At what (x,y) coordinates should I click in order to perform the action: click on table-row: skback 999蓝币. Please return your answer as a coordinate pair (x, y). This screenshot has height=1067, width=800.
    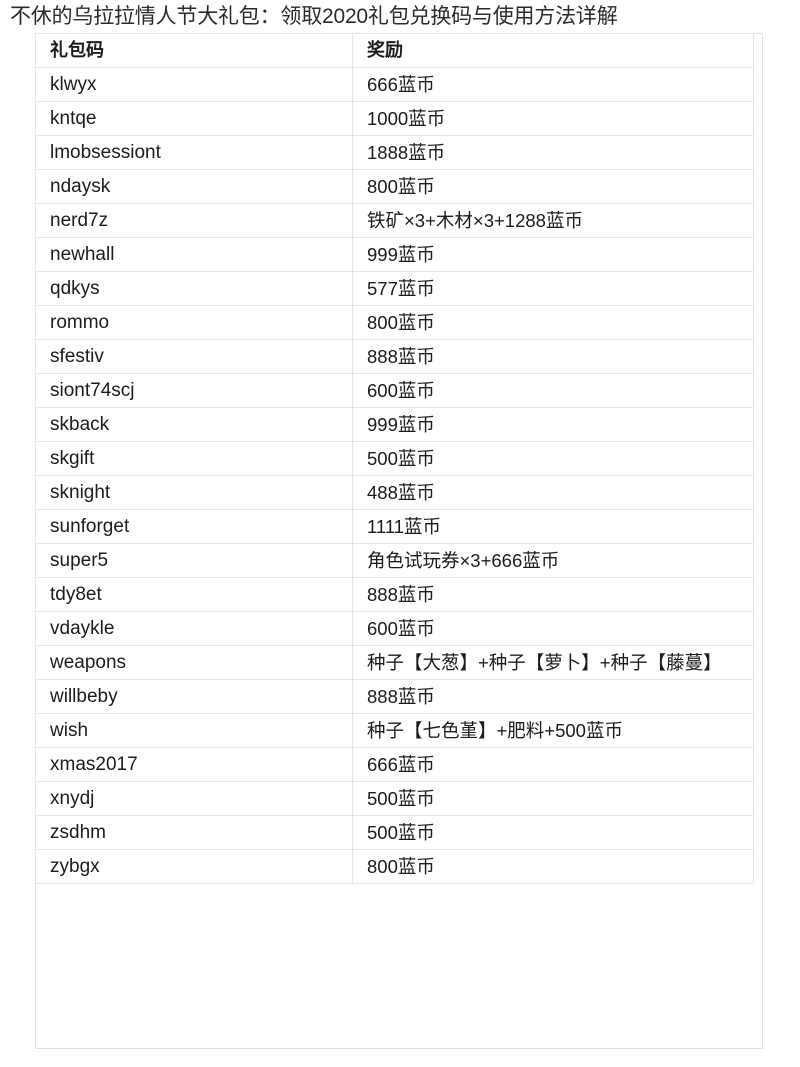
    Looking at the image, I should click on (394, 424).